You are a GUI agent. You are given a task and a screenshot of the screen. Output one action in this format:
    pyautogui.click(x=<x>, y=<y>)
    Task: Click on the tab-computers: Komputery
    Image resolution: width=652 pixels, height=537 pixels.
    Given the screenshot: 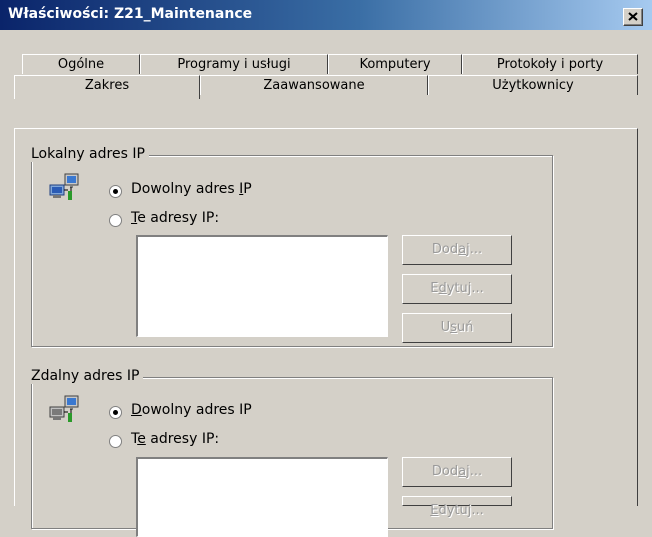 What is the action you would take?
    pyautogui.click(x=395, y=64)
    